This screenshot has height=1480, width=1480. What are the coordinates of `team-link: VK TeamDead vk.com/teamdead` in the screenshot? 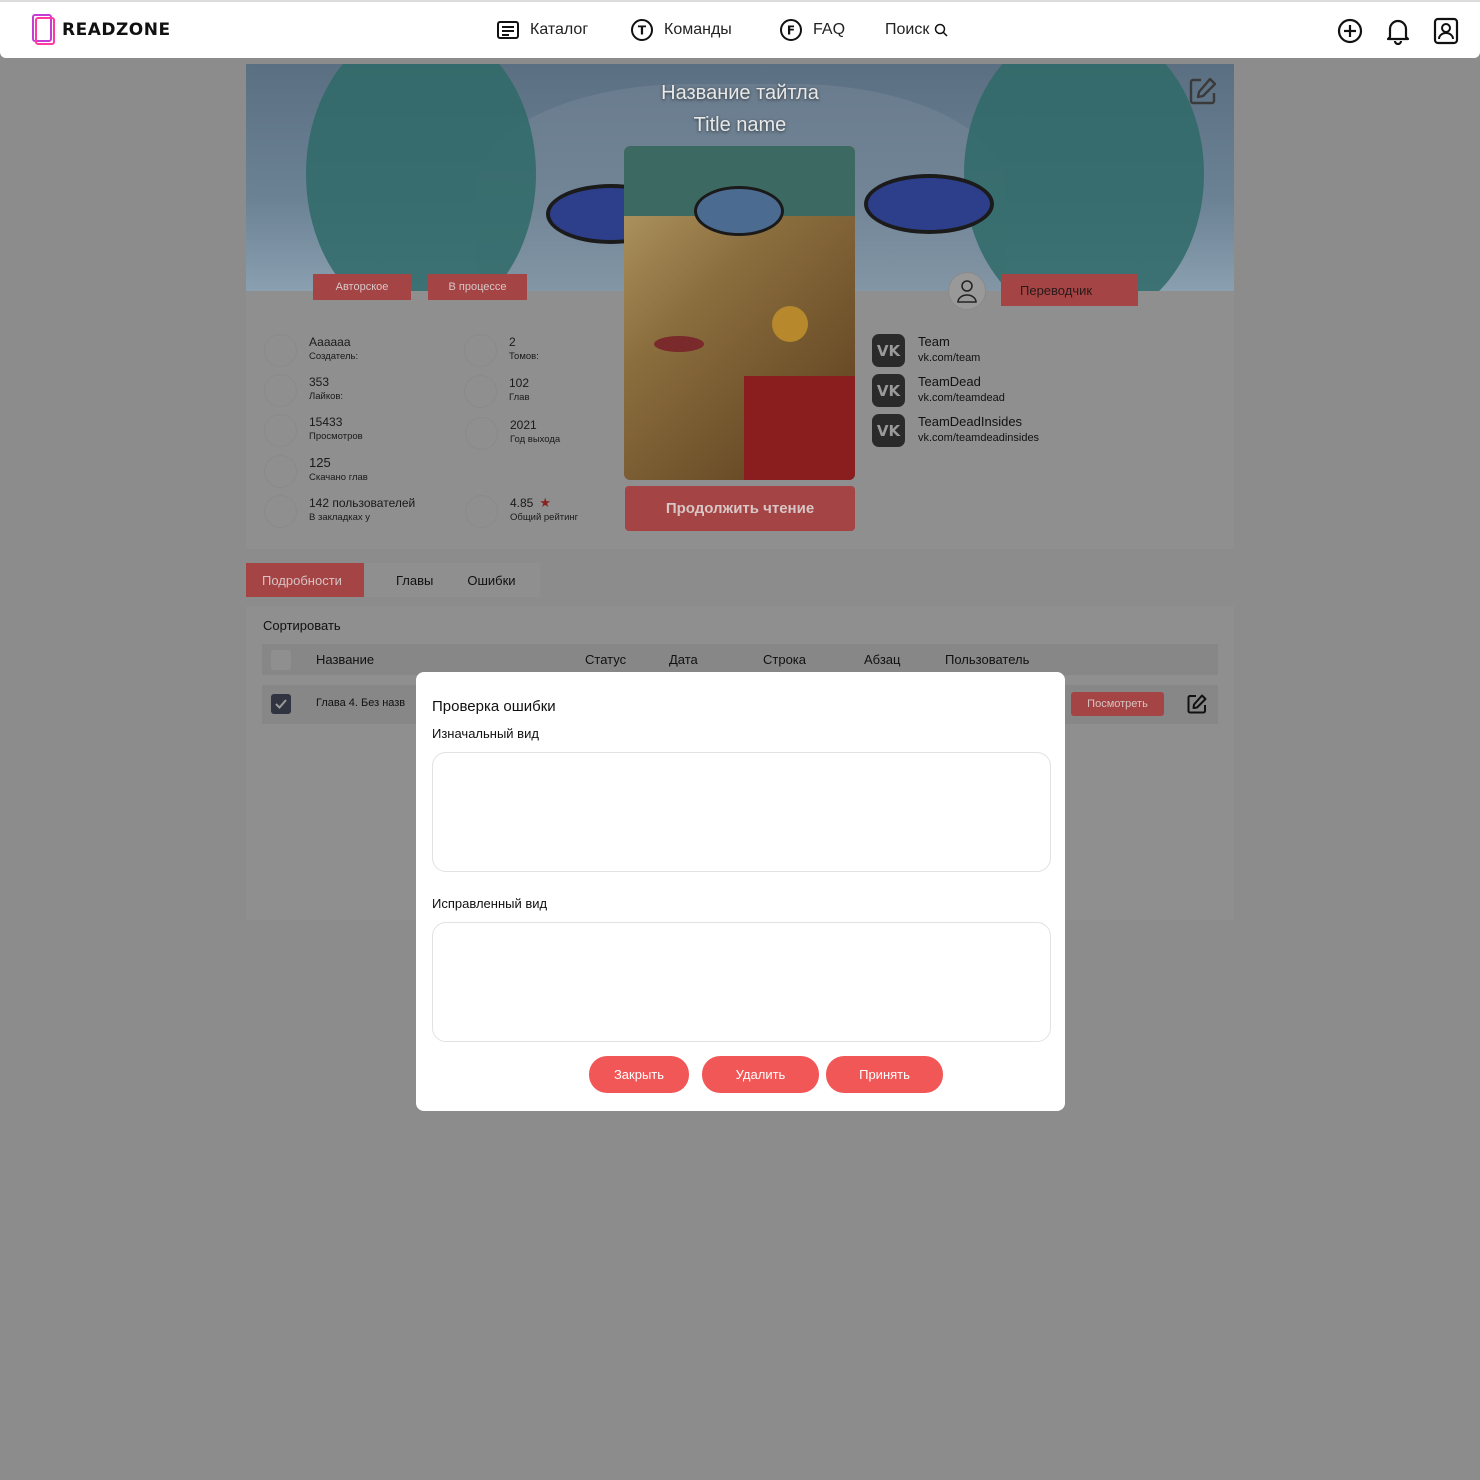 It's located at (938, 390).